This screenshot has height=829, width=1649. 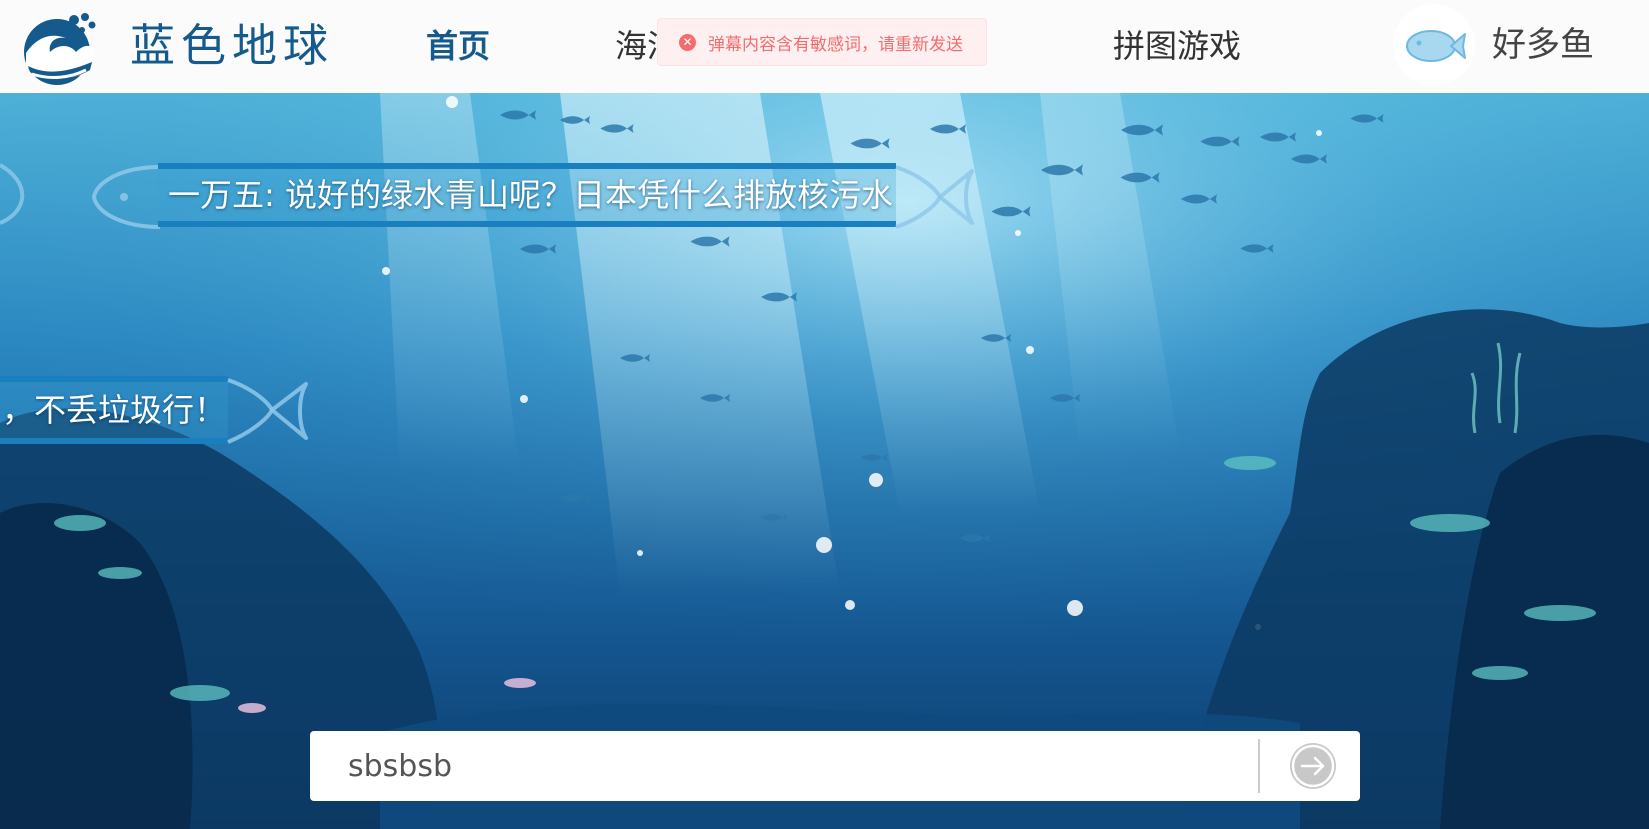 I want to click on nav-home: 首页, so click(x=458, y=46).